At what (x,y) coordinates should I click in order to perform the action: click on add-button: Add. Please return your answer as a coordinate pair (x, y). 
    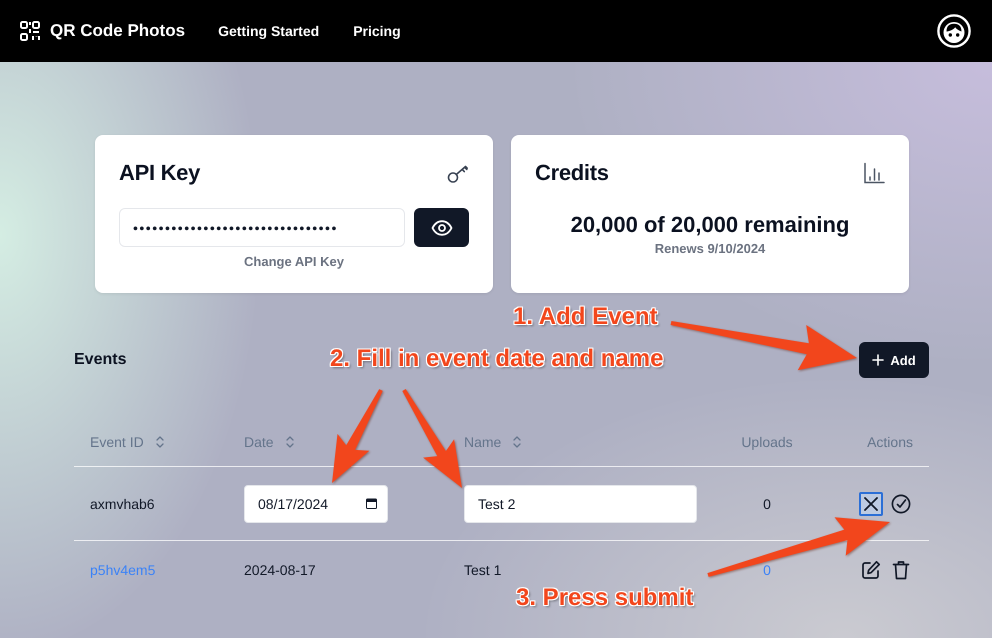
    Looking at the image, I should click on (894, 360).